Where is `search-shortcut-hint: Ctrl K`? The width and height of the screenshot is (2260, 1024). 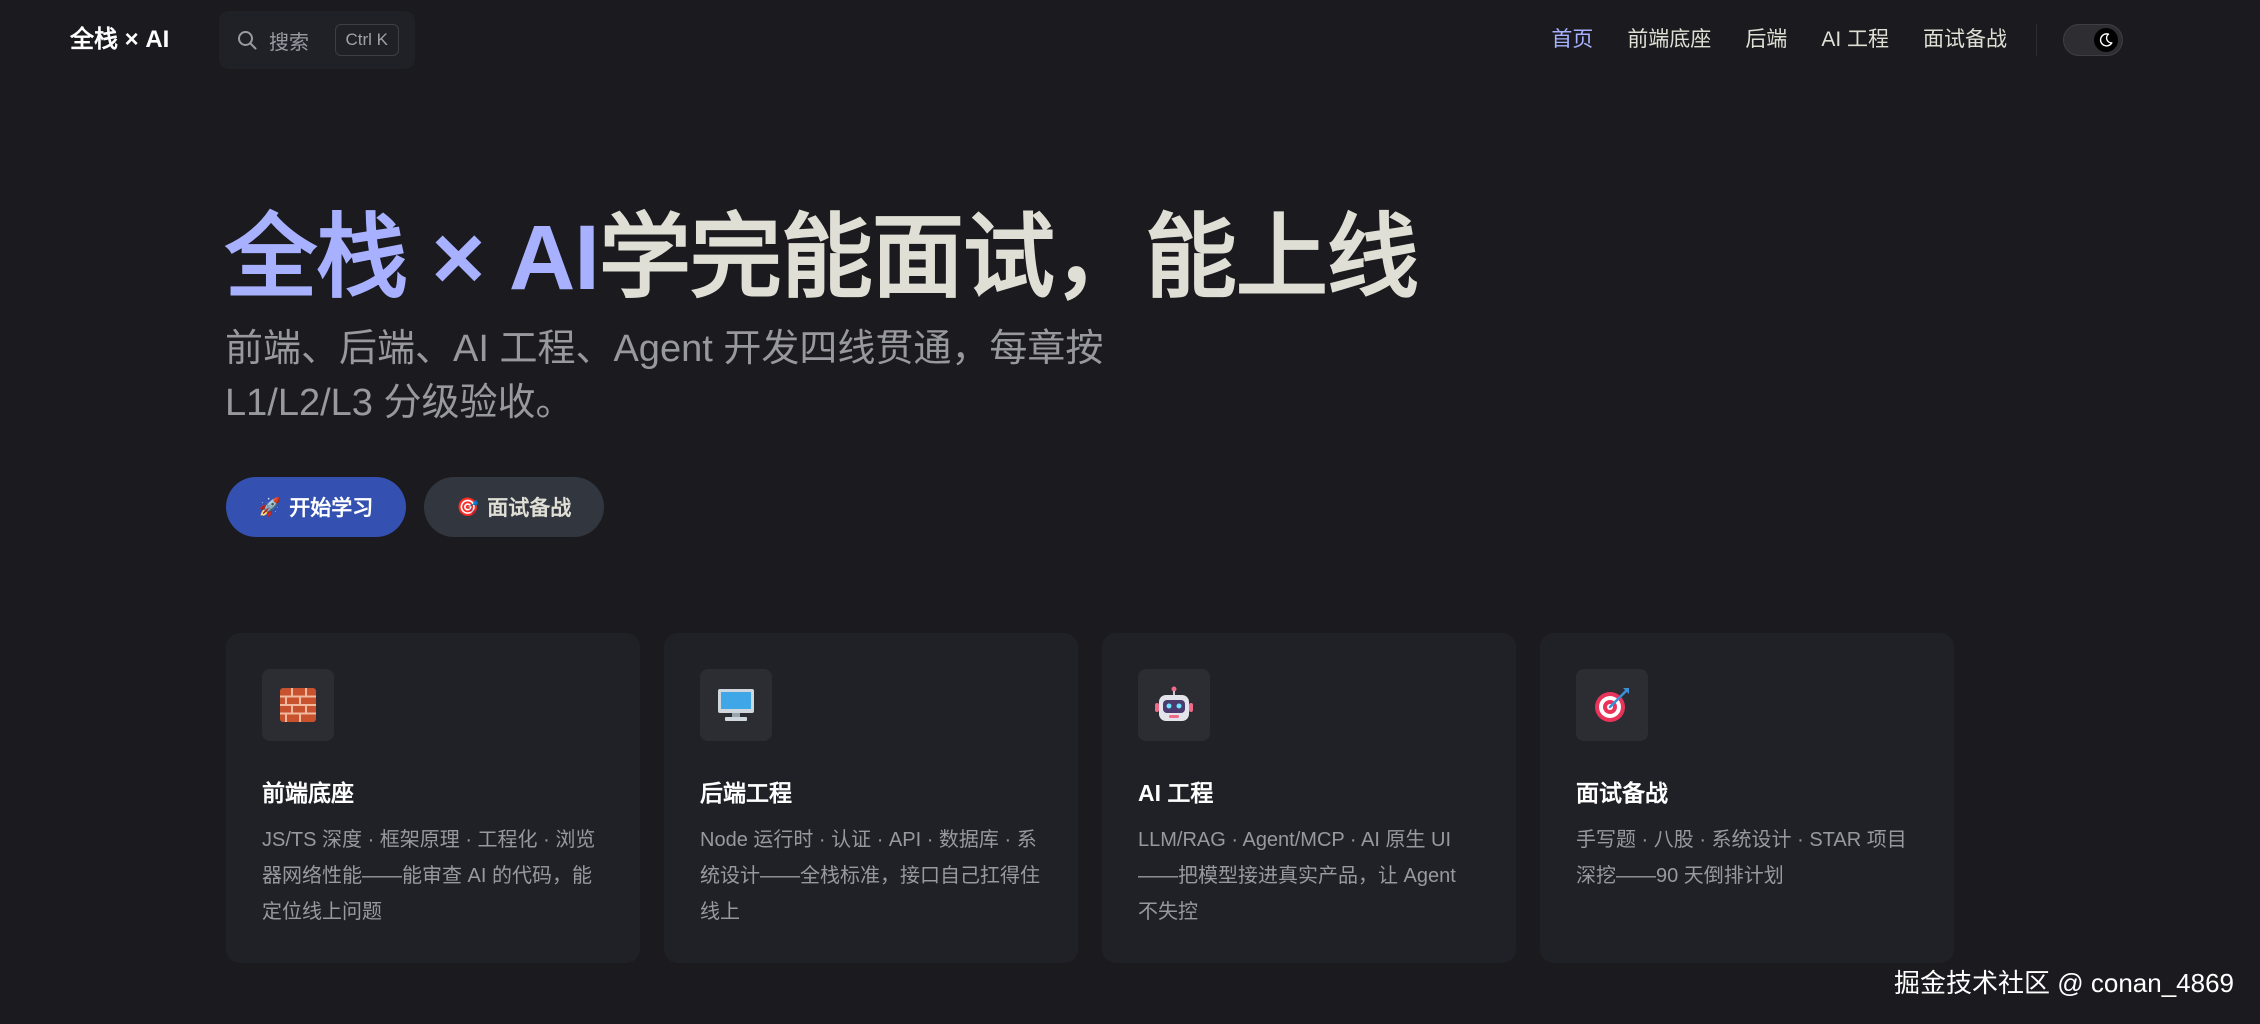
search-shortcut-hint: Ctrl K is located at coordinates (366, 40).